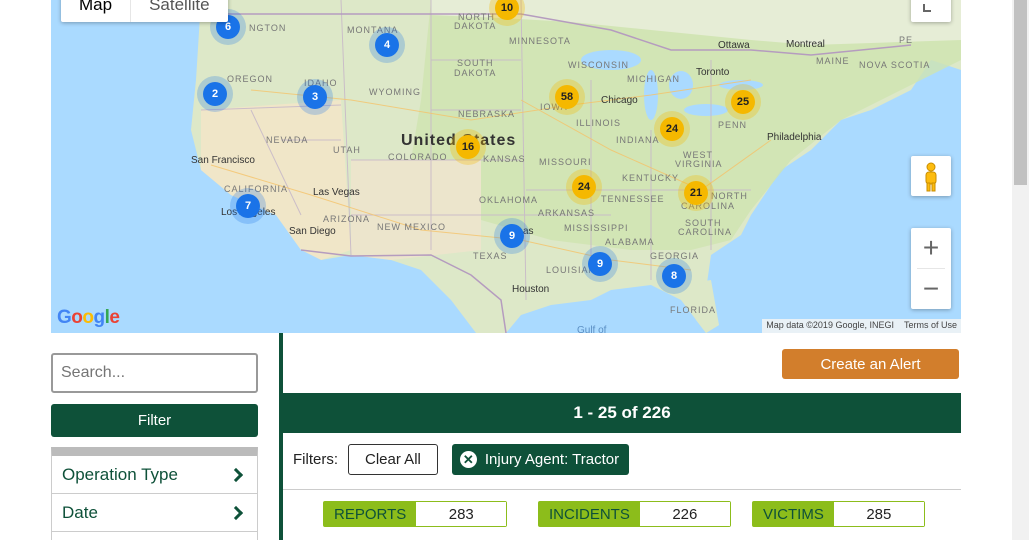 This screenshot has height=540, width=1029. I want to click on map-state-label: MICHIGAN, so click(653, 79).